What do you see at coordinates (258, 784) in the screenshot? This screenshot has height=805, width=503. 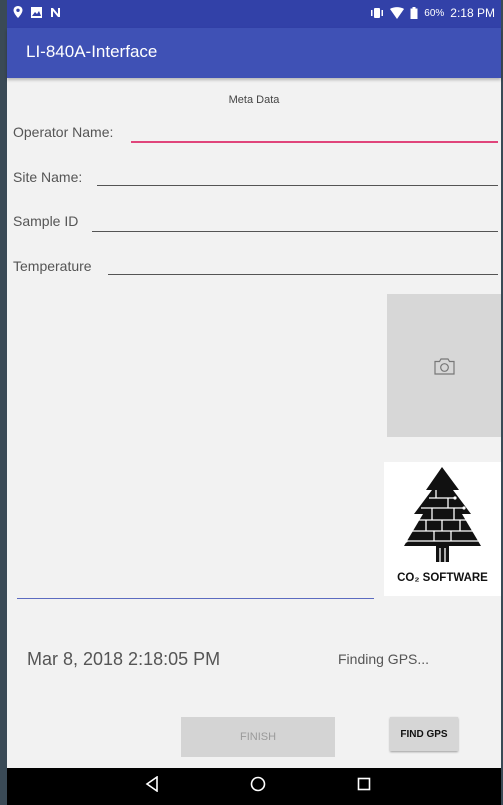 I see `home-icon` at bounding box center [258, 784].